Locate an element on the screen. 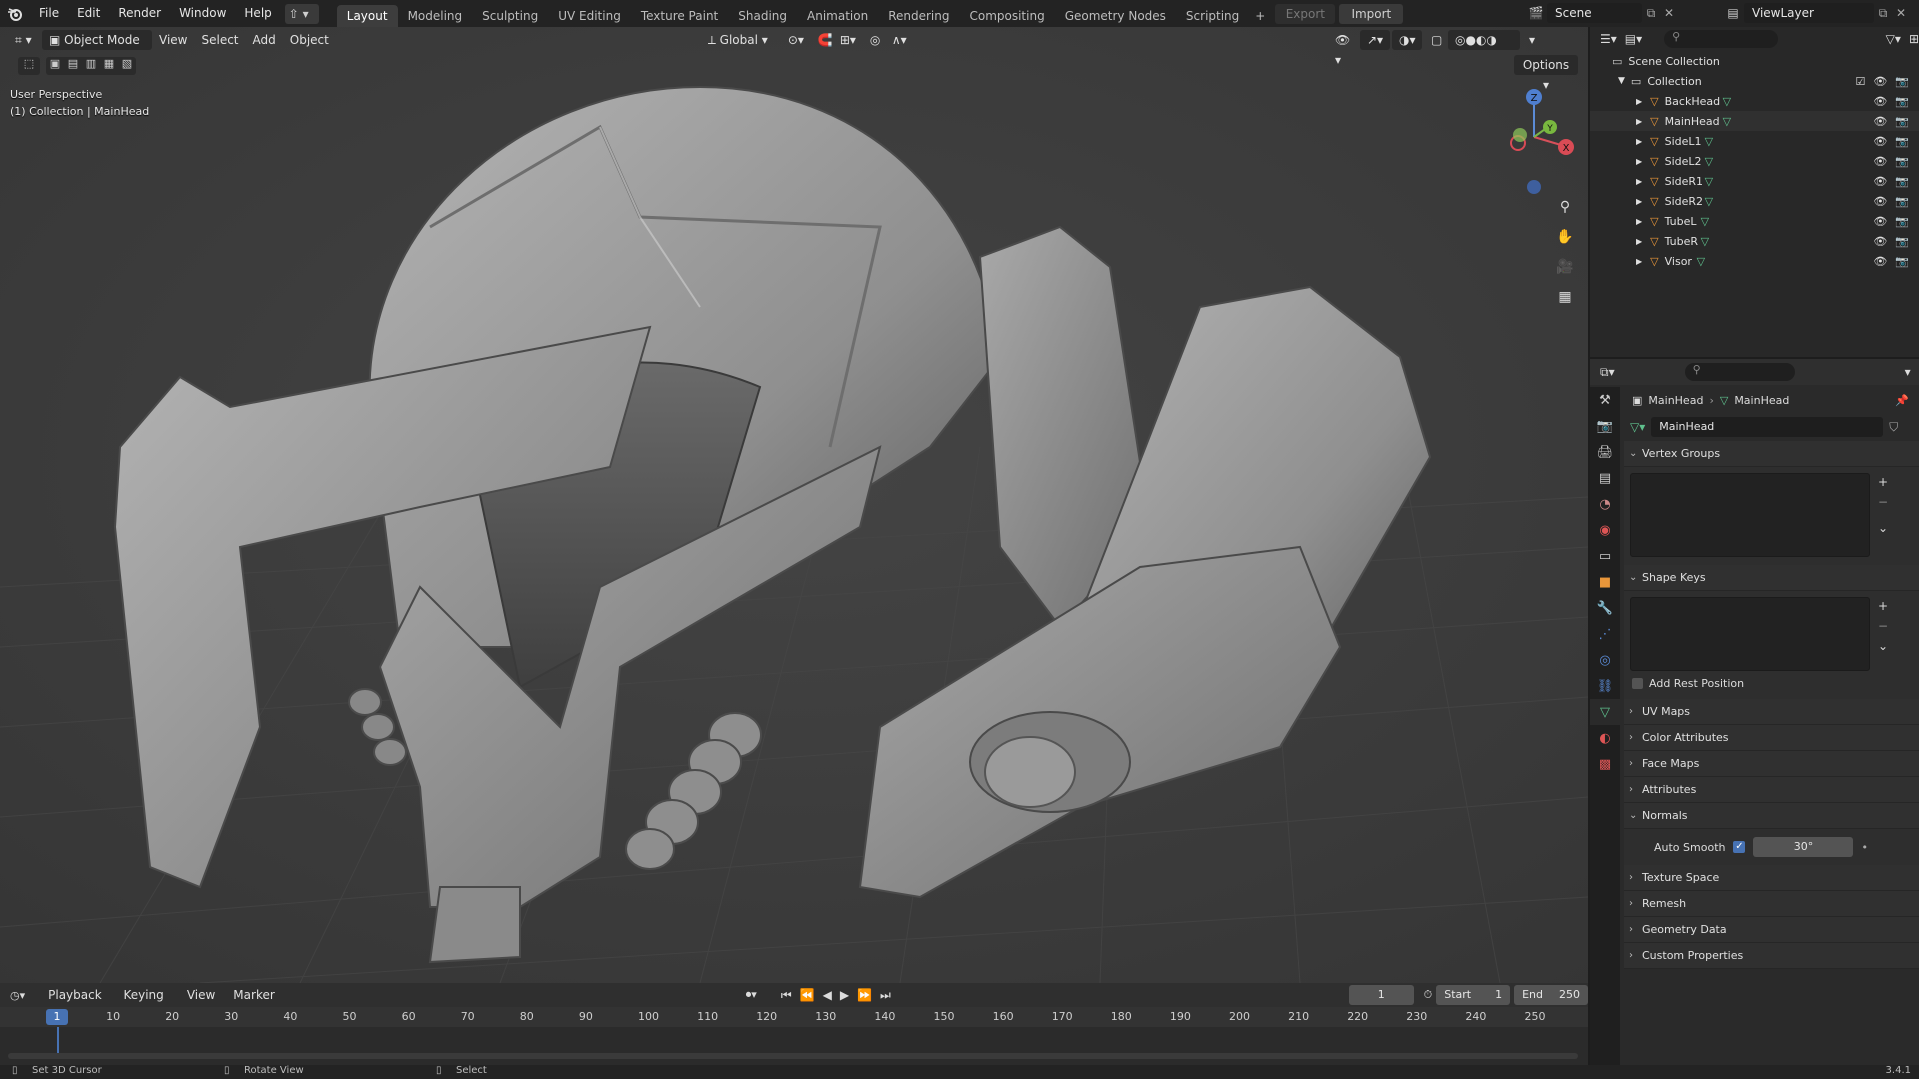 This screenshot has width=1919, height=1079. texture-tab-icon: ▩ is located at coordinates (1605, 764).